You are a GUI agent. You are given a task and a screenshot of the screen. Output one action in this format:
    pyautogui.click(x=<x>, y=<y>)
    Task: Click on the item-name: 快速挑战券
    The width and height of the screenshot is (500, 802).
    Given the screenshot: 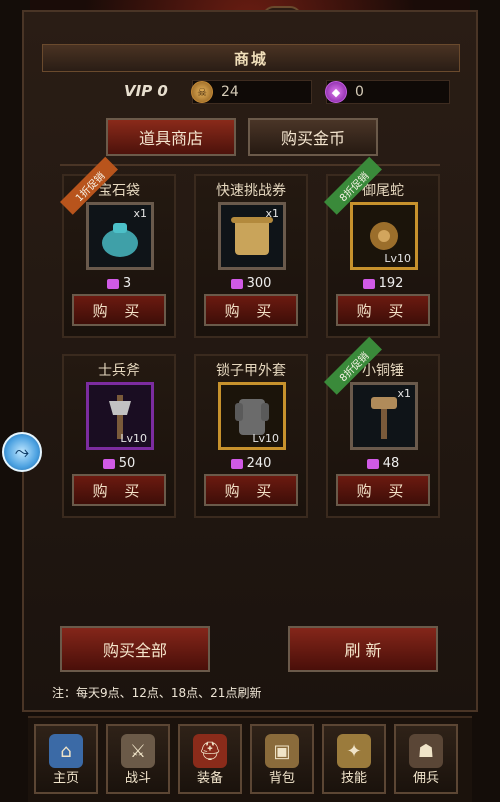 What is the action you would take?
    pyautogui.click(x=251, y=191)
    